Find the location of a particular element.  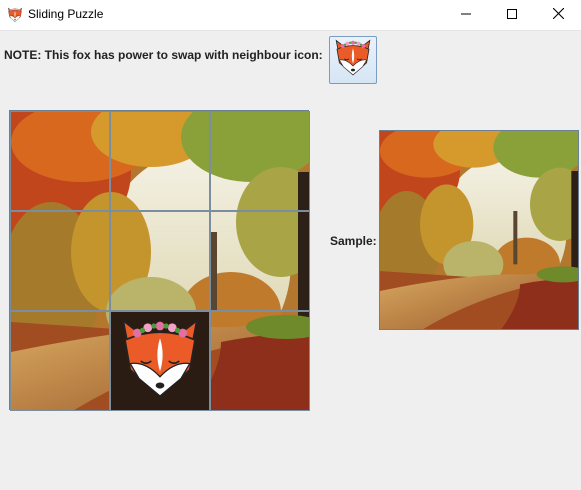

window-title: Sliding Puzzle is located at coordinates (66, 14).